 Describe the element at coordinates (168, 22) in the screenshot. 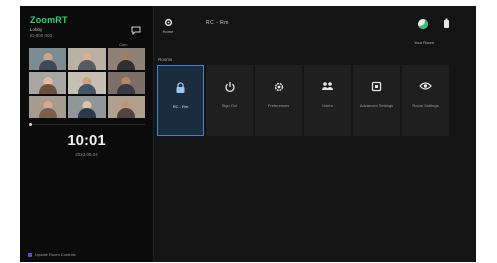

I see `home-icon` at that location.